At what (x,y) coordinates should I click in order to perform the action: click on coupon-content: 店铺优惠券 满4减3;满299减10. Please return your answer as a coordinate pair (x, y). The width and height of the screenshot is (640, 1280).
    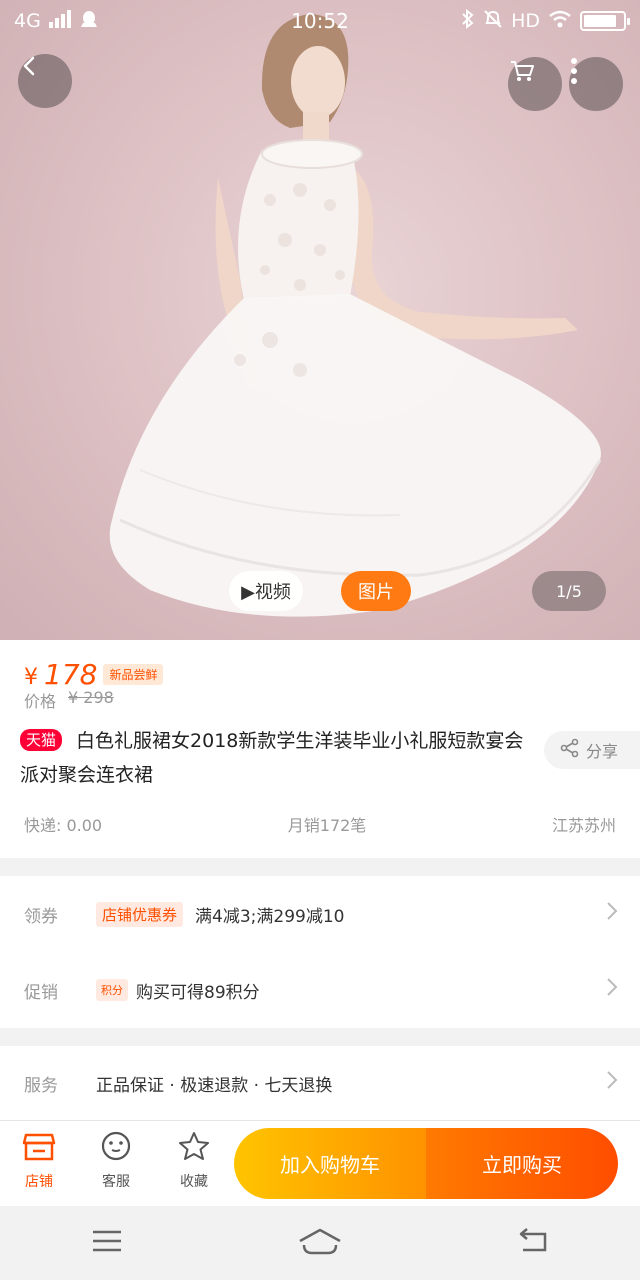
    Looking at the image, I should click on (220, 914).